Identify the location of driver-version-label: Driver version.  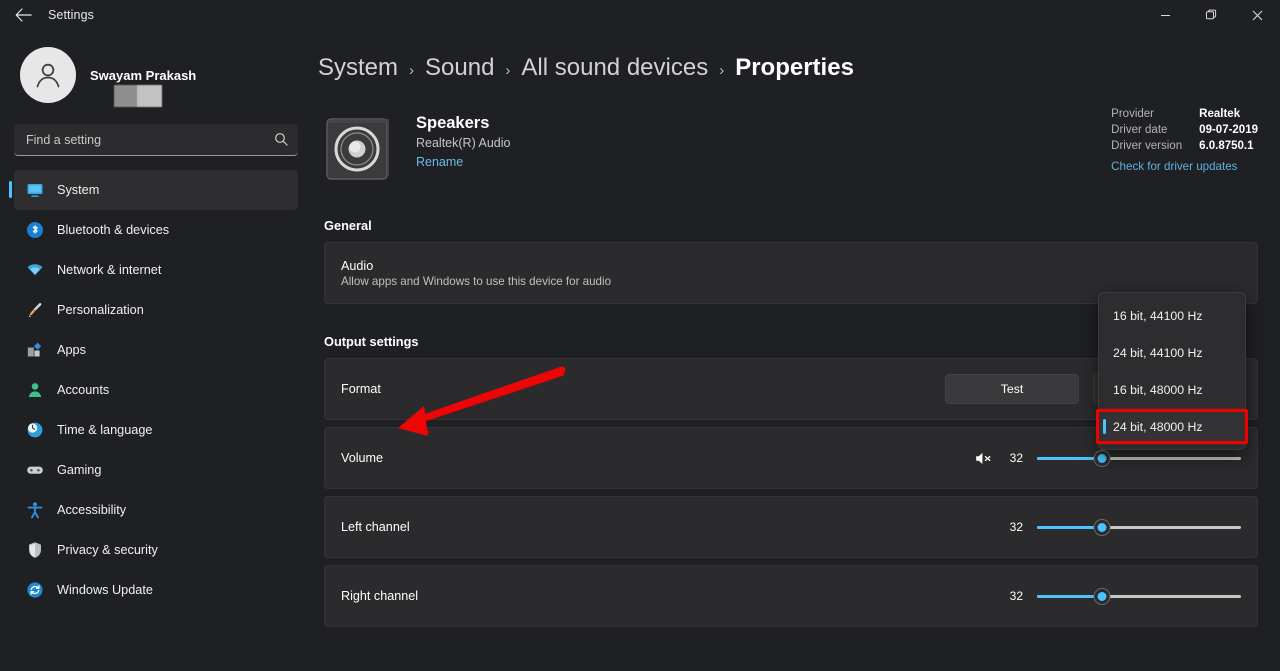
(1147, 146).